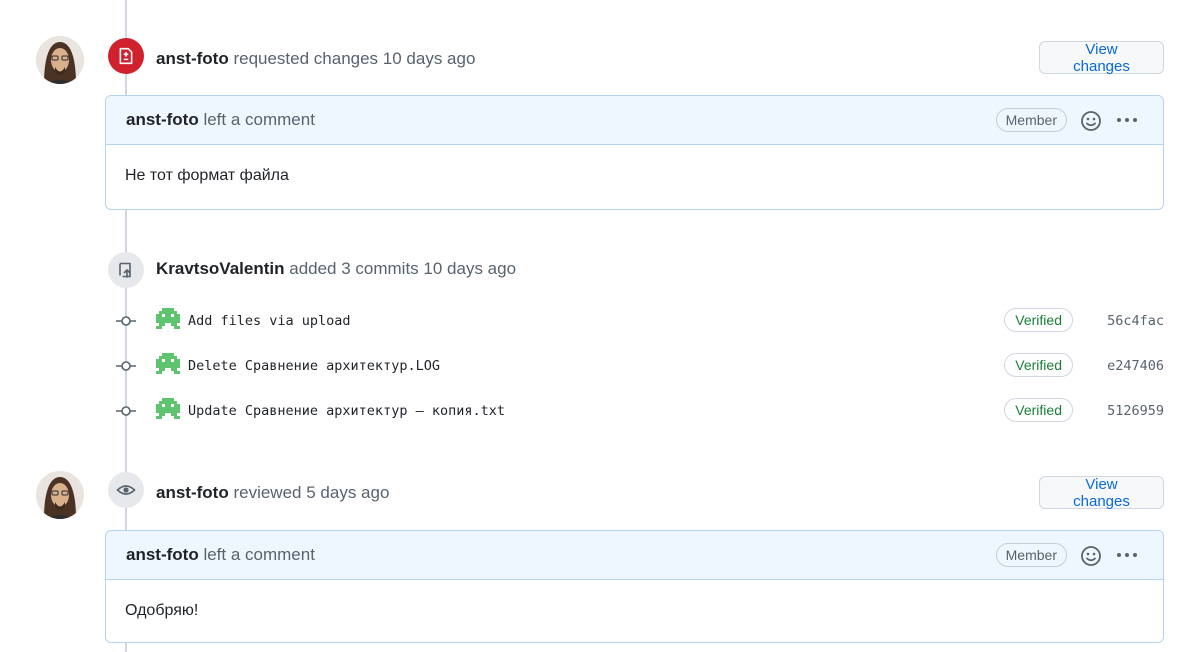 The width and height of the screenshot is (1184, 652). I want to click on event-requested-changes: anst-foto requested changes 10 days ago, so click(315, 59).